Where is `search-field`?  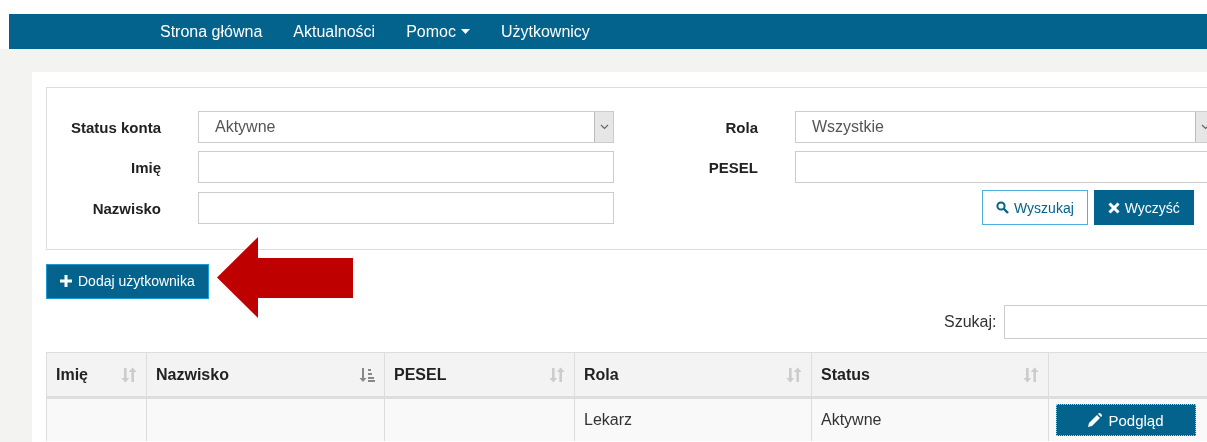 search-field is located at coordinates (1105, 322).